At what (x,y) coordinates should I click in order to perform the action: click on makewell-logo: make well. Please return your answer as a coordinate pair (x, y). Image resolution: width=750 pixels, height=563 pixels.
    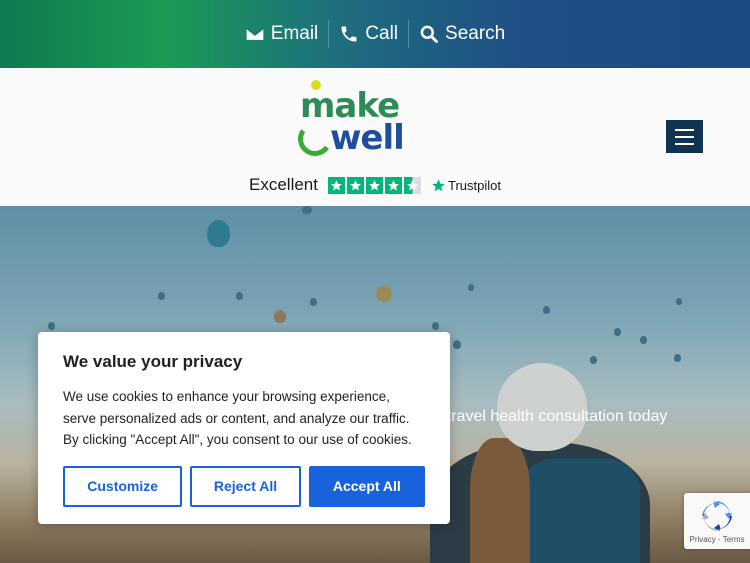
    Looking at the image, I should click on (368, 119).